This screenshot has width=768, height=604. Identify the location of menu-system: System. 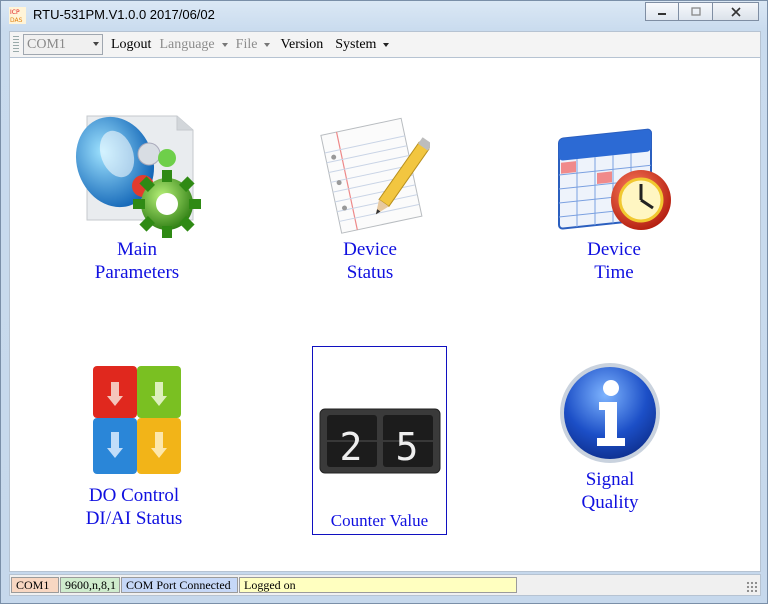
(362, 44).